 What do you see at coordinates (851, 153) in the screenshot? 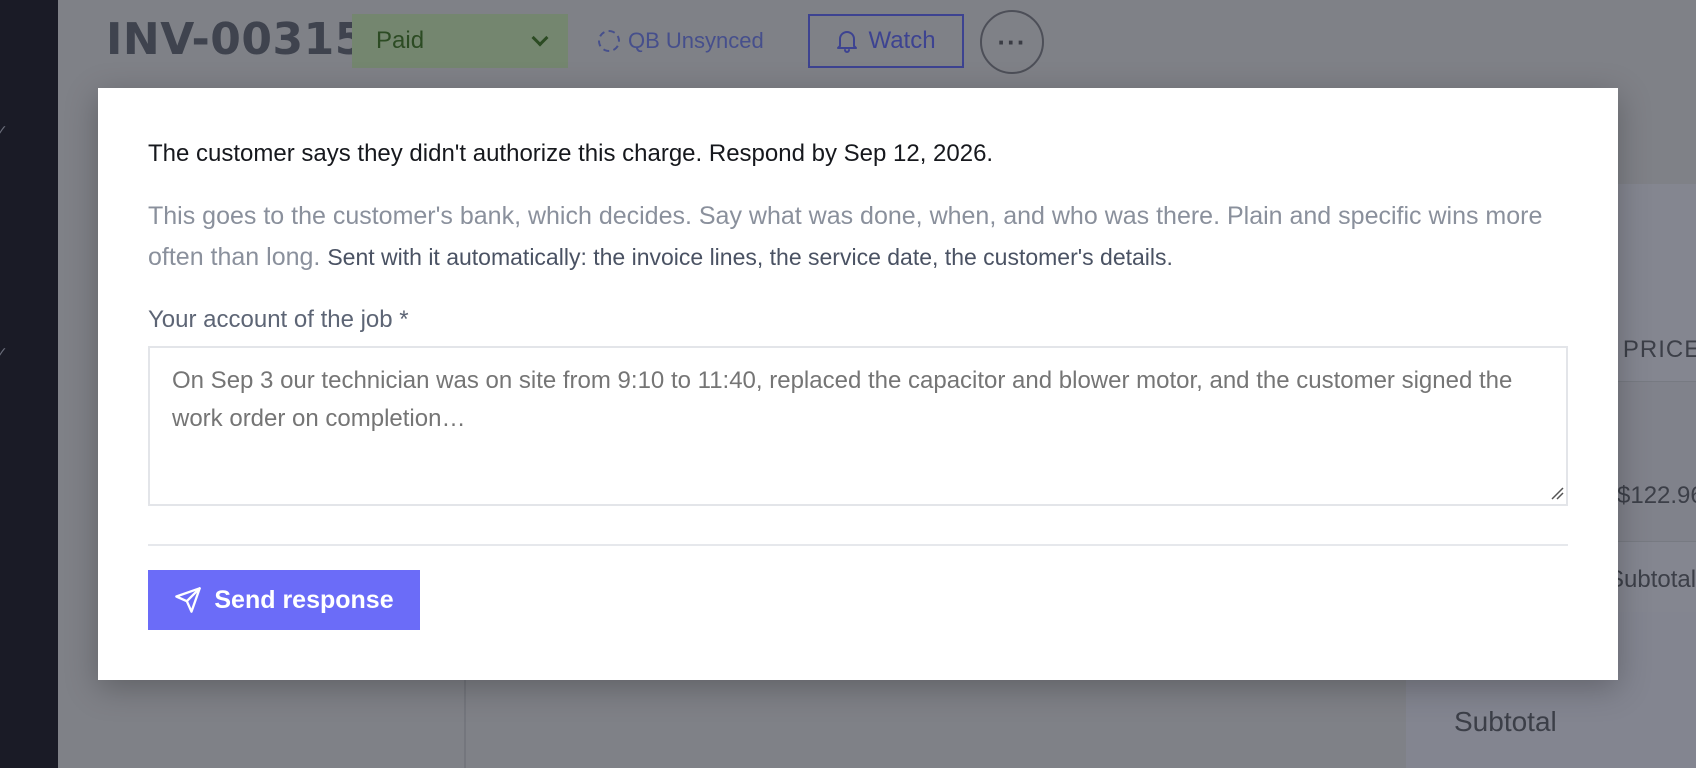
I see `response-deadline: Respond by Sep 12, 2026.` at bounding box center [851, 153].